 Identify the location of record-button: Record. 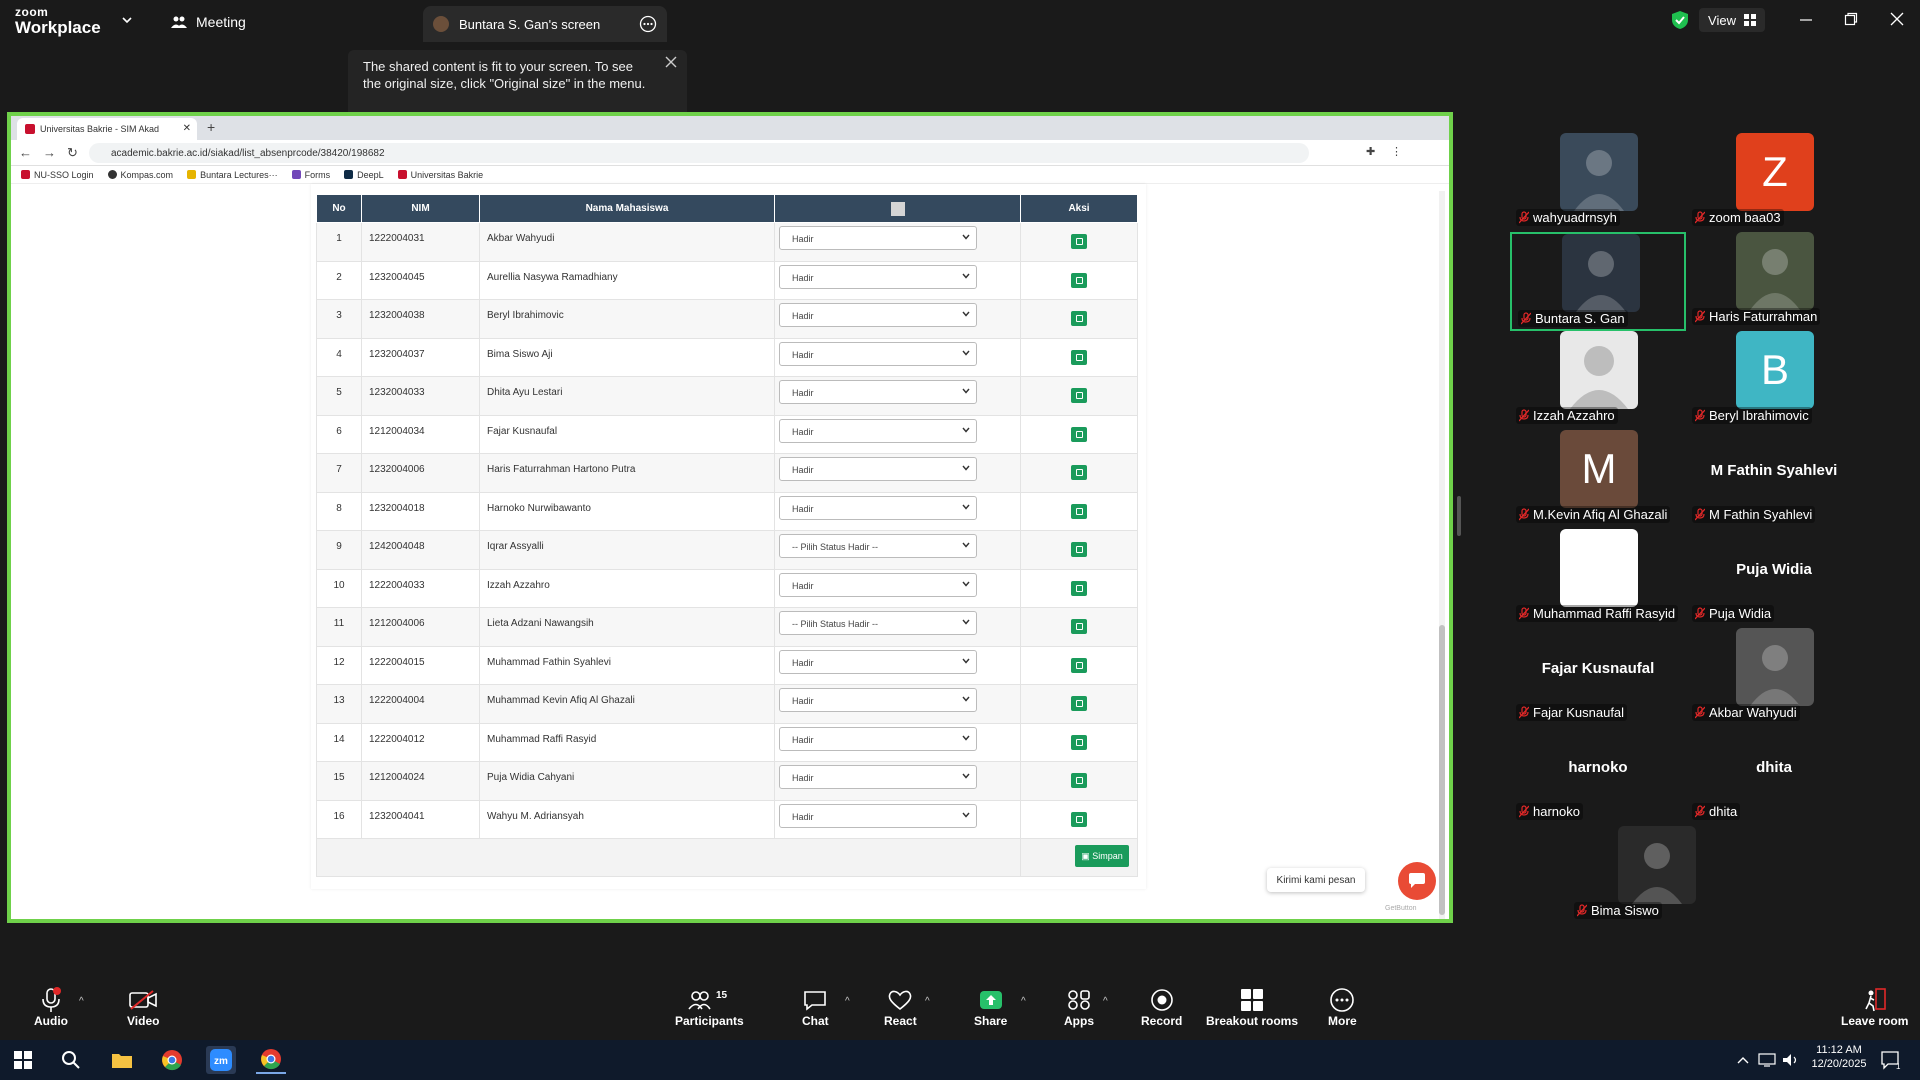
(1161, 1007).